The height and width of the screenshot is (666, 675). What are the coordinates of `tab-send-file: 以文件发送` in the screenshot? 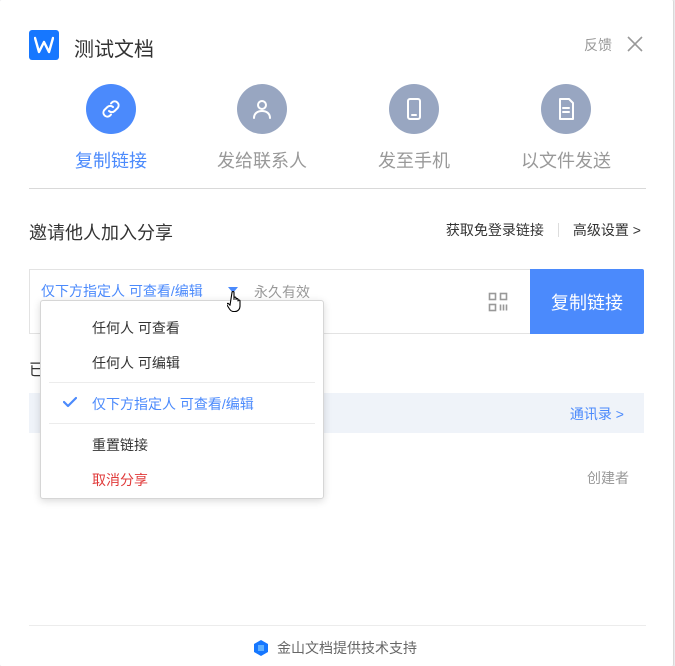 It's located at (566, 136).